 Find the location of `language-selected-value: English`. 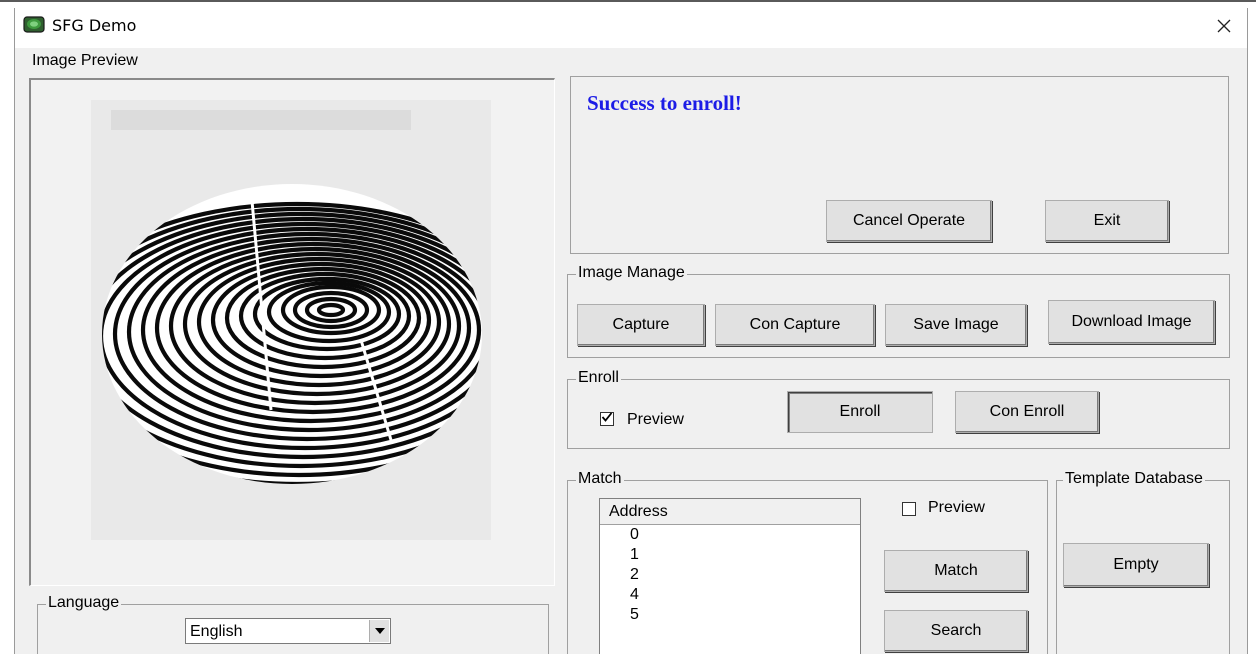

language-selected-value: English is located at coordinates (216, 631).